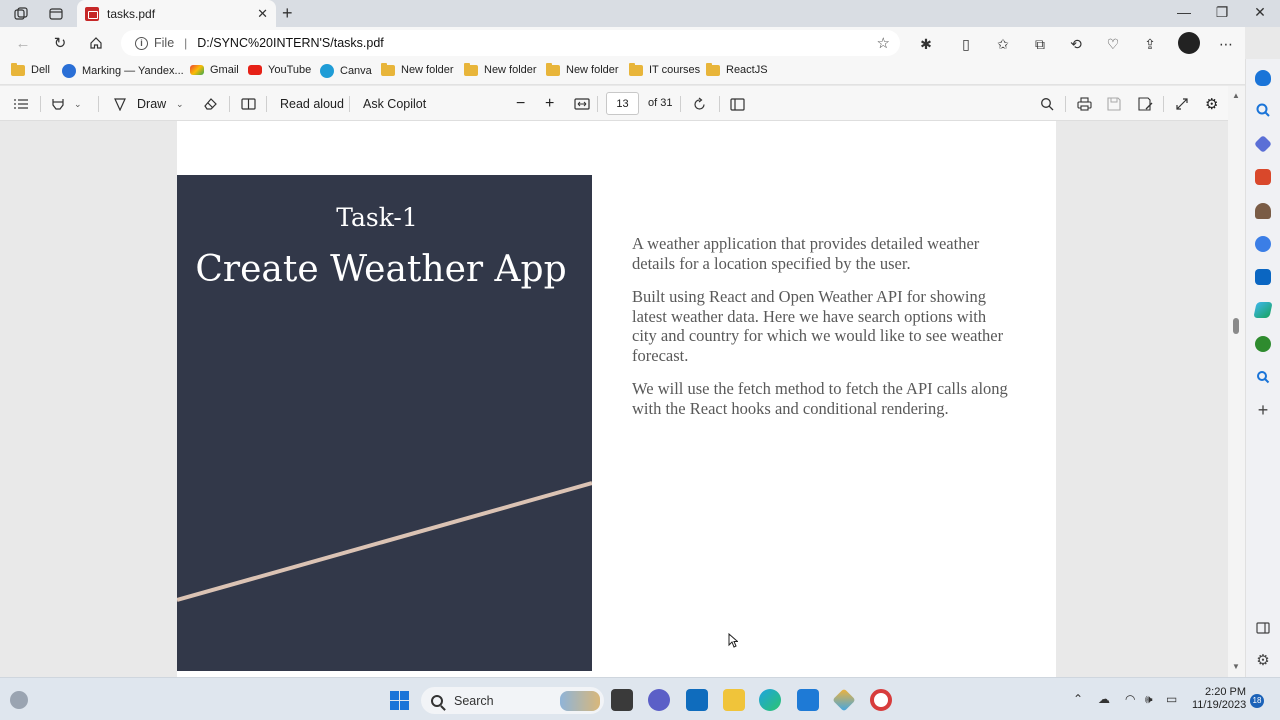  Describe the element at coordinates (881, 700) in the screenshot. I see `screen-recorder-icon` at that location.